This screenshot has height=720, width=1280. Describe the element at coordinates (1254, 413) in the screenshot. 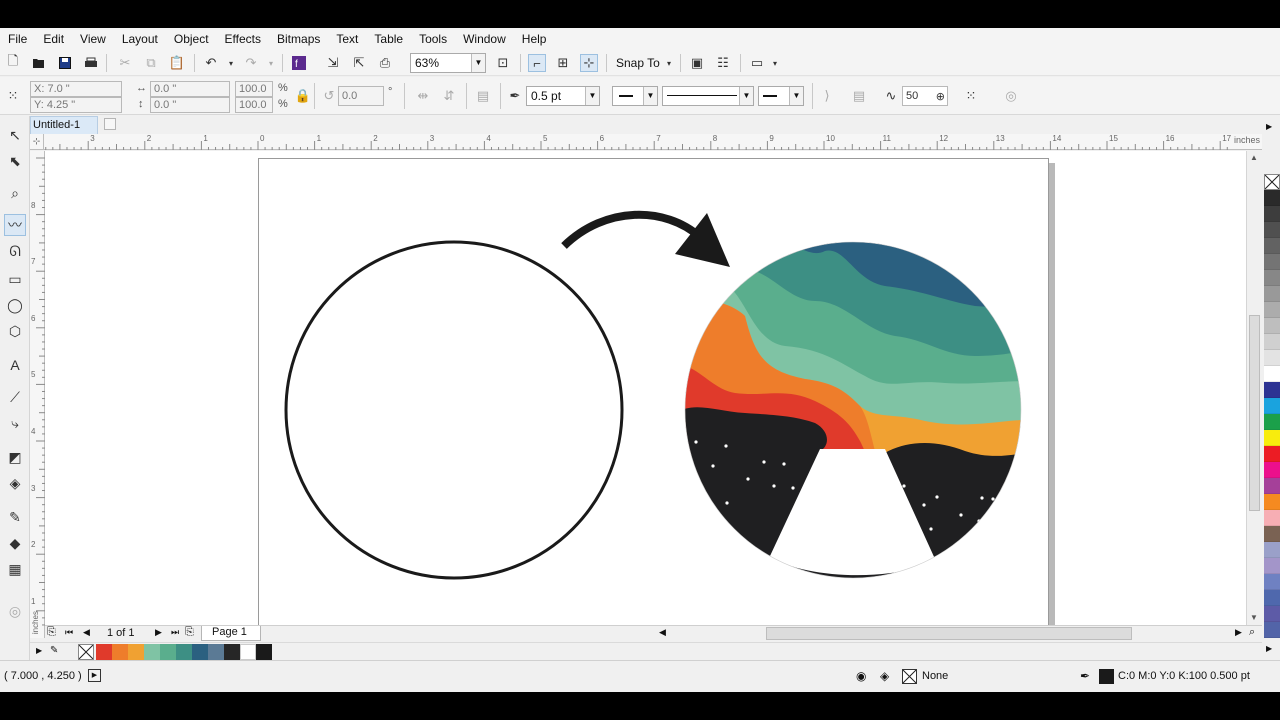

I see `scroll-thumb` at that location.